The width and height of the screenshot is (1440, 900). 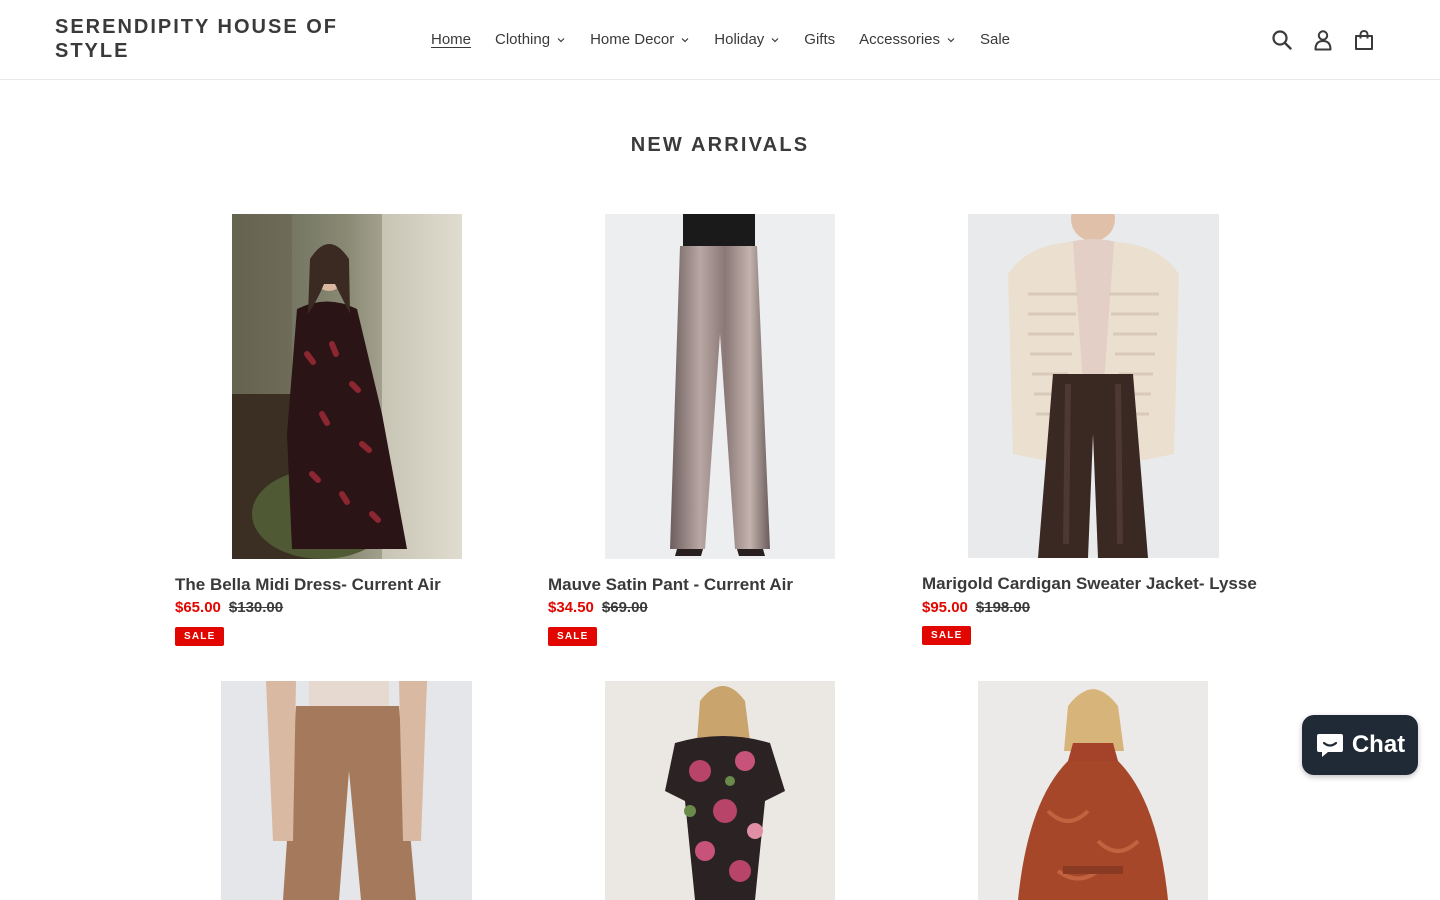 I want to click on chat-label: Chat, so click(x=1378, y=744).